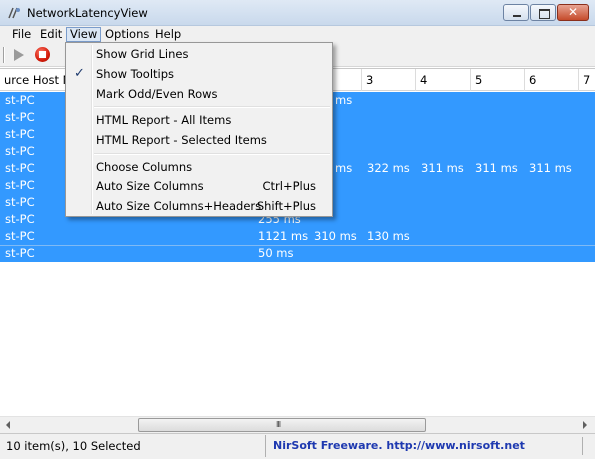 This screenshot has width=595, height=459. I want to click on status-divider, so click(582, 446).